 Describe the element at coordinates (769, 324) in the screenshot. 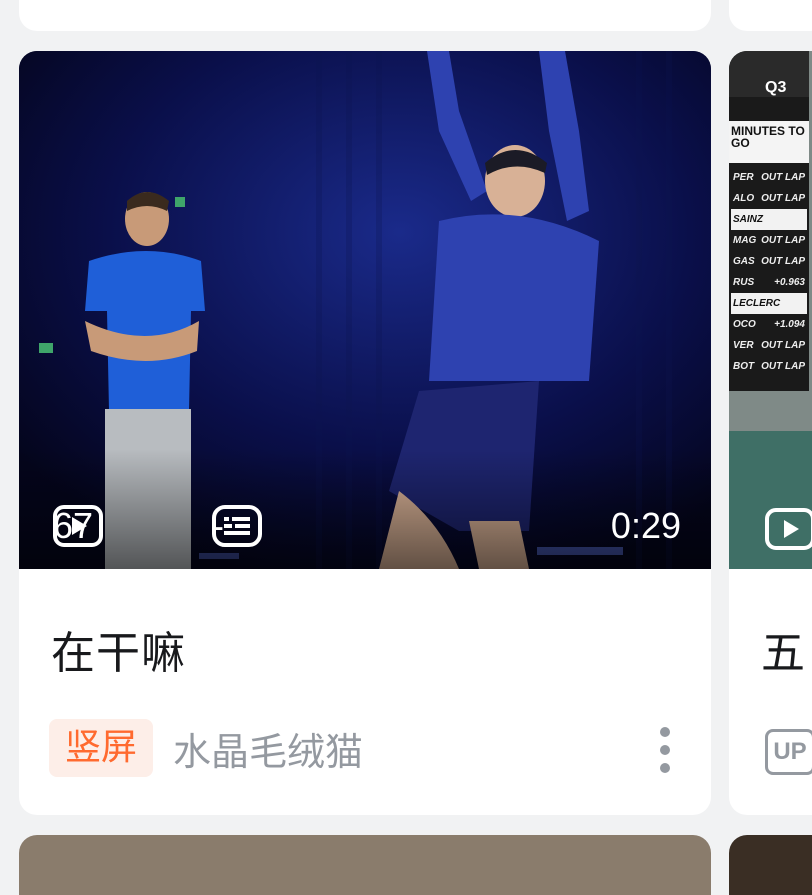

I see `scoreboard-row: OCO +1.094` at that location.